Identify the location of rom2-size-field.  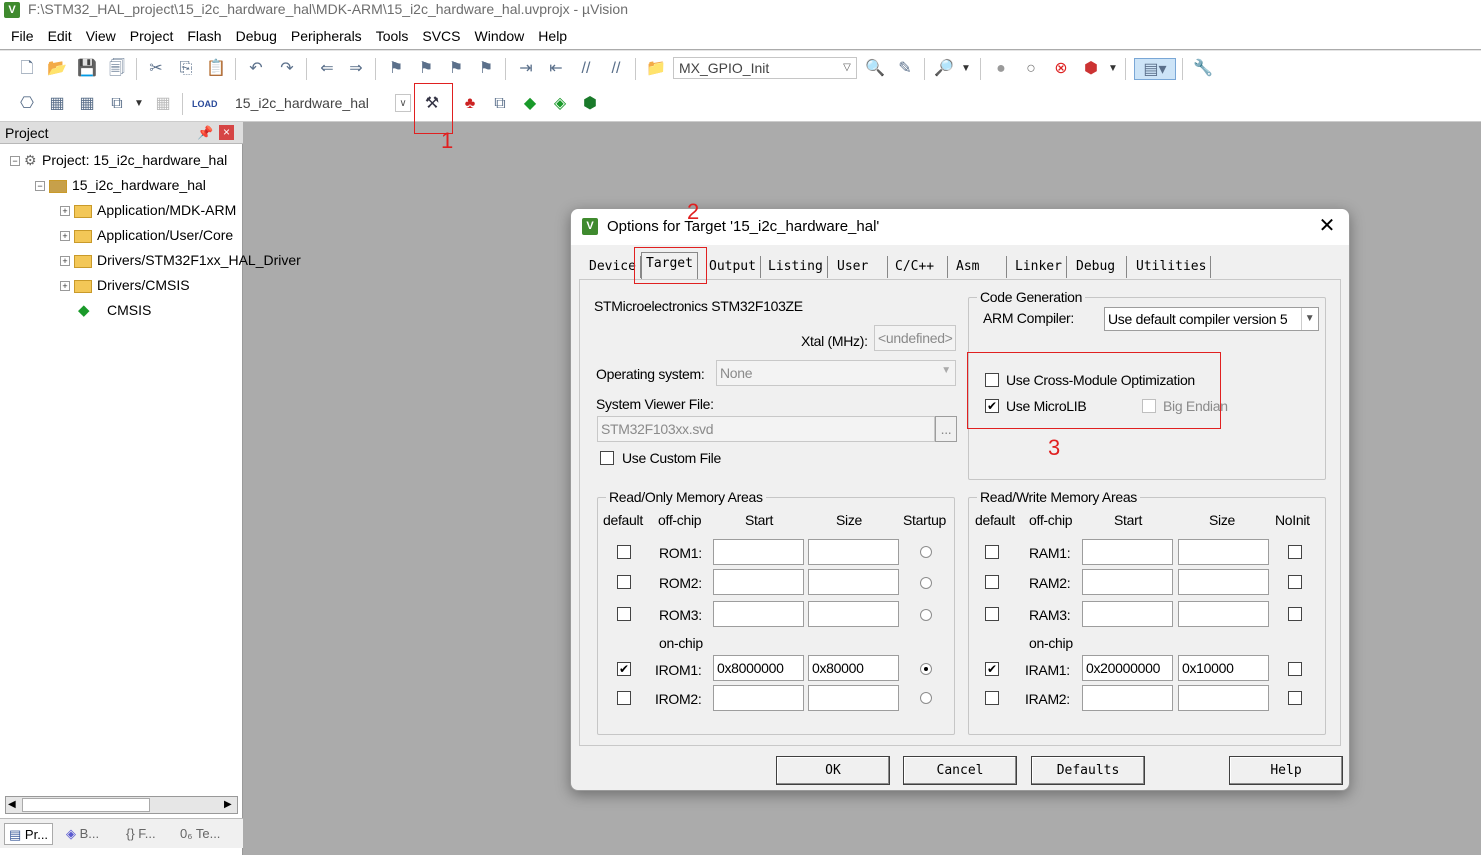
(853, 582).